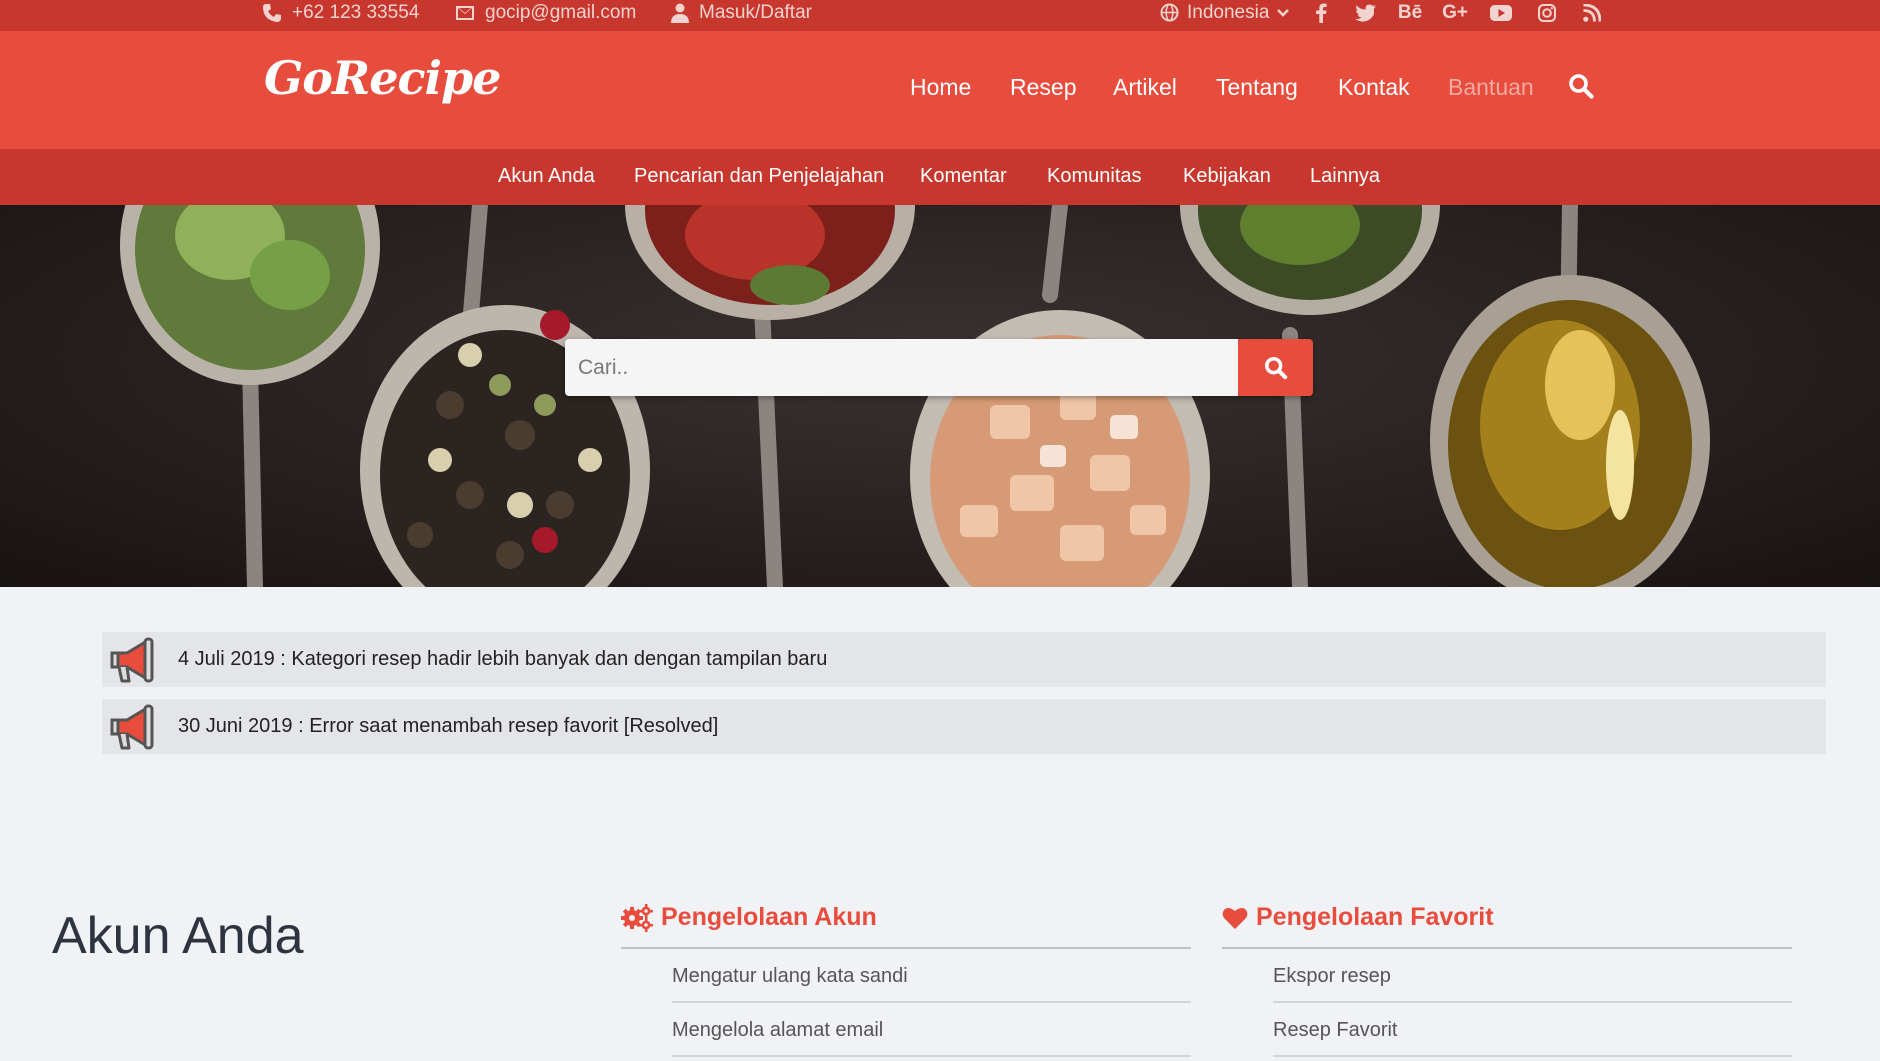  I want to click on subnav-akun-anda: Akun Anda, so click(546, 176).